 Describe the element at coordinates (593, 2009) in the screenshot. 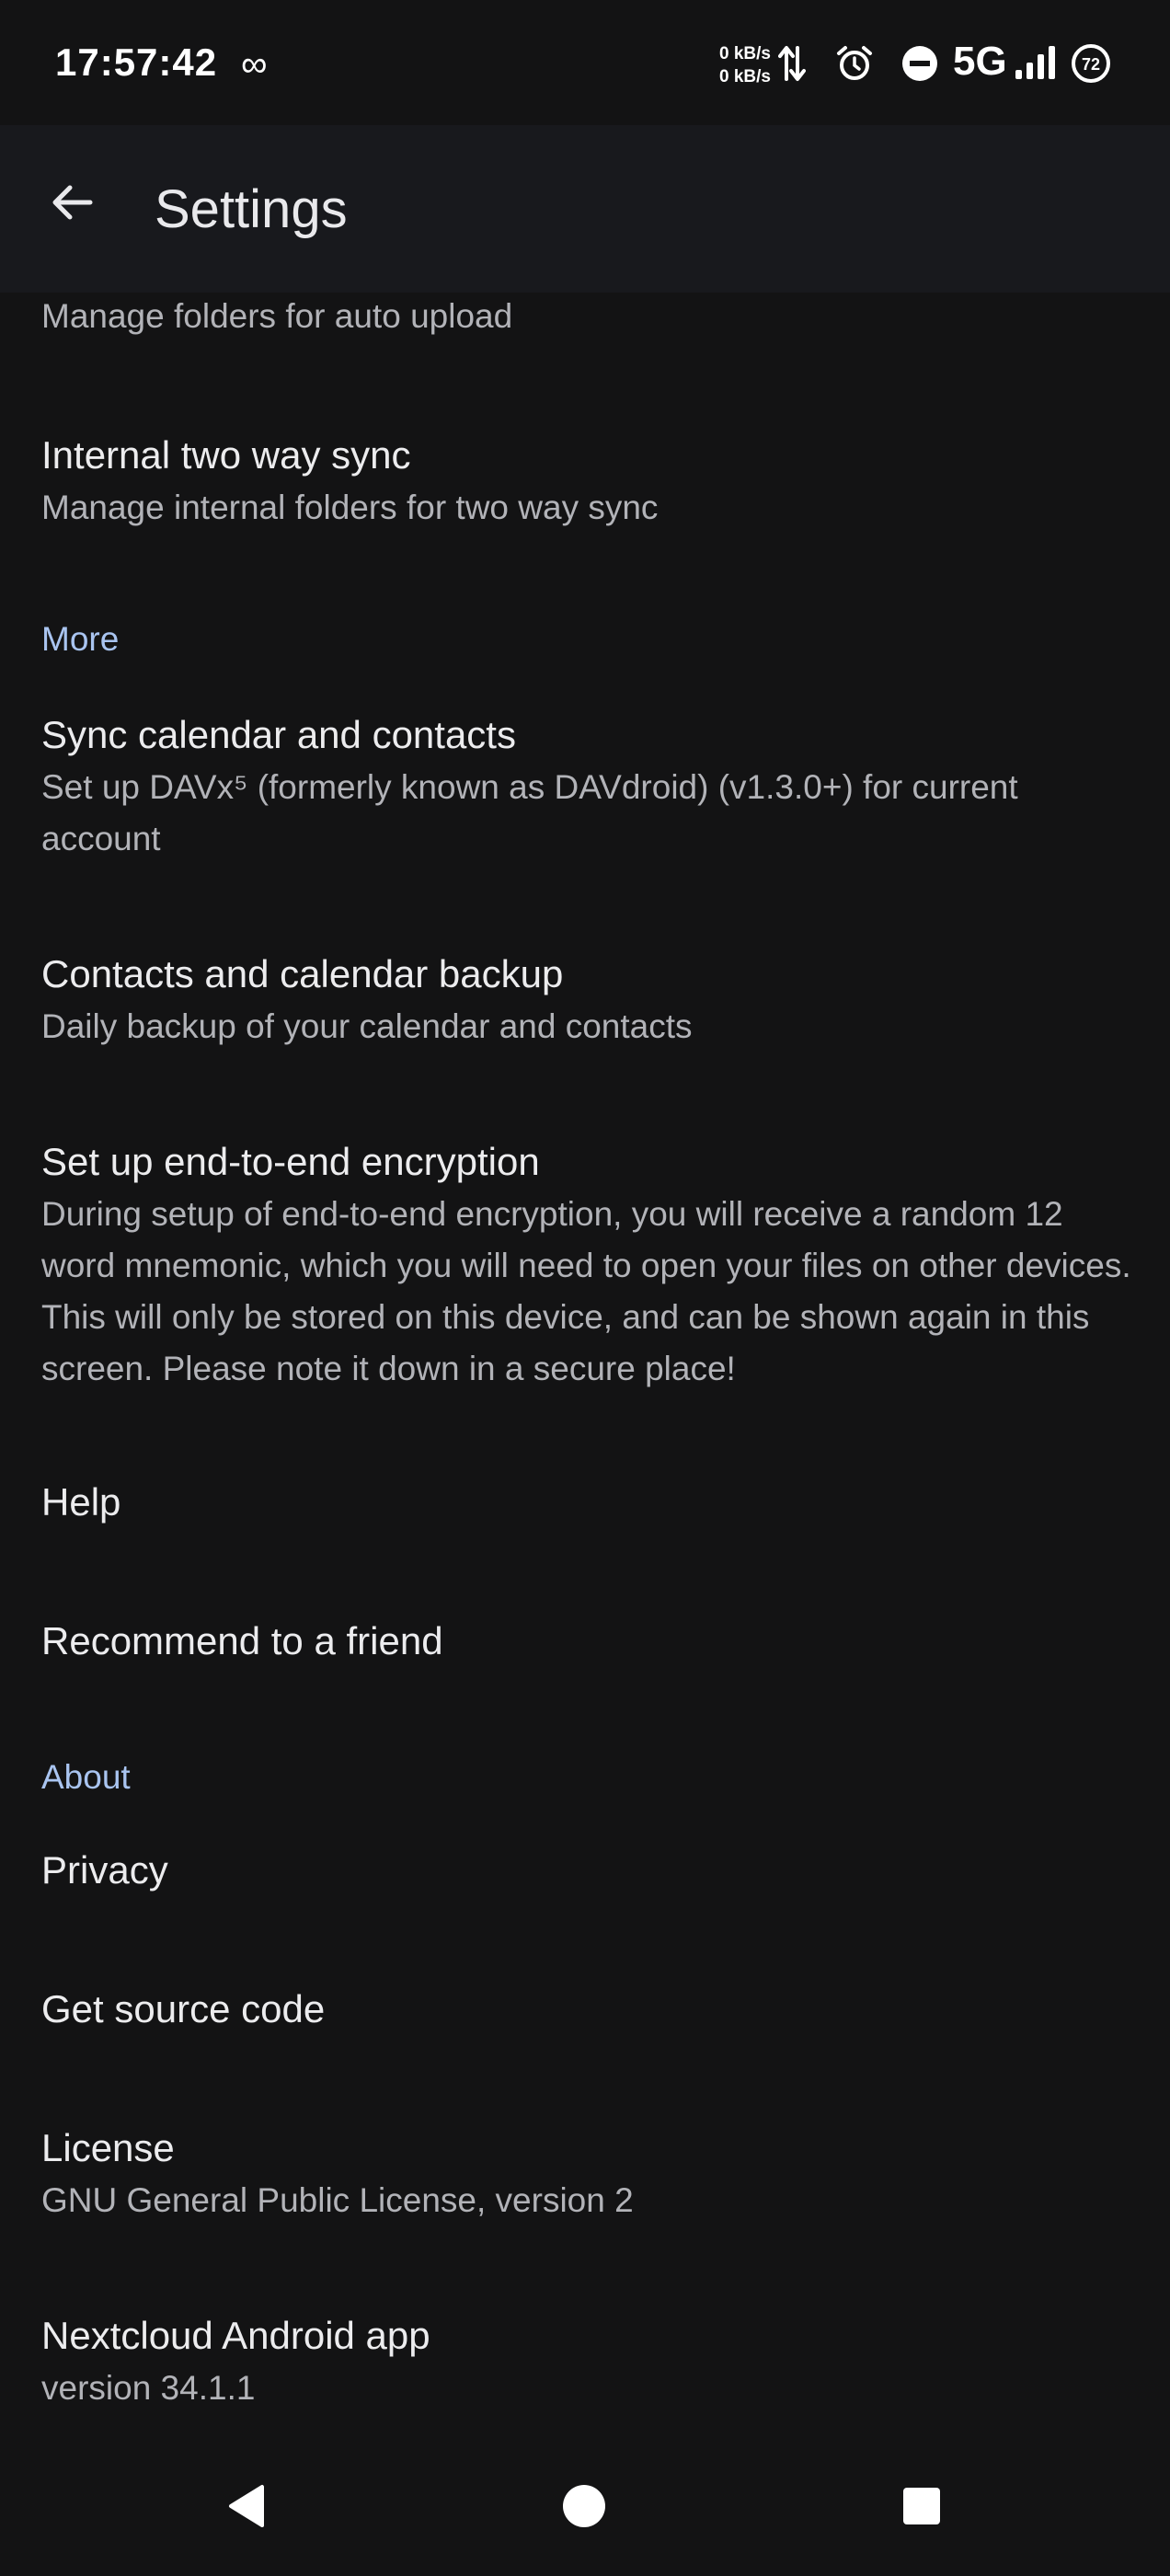

I see `source-code-item: Get source code` at that location.